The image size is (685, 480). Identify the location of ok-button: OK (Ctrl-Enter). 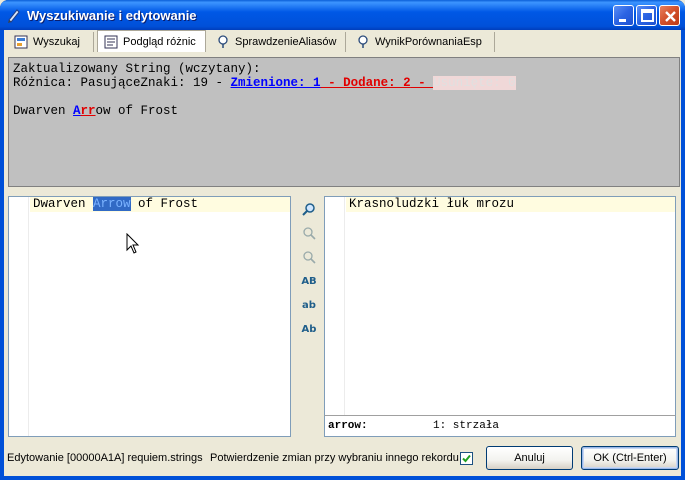
(630, 458).